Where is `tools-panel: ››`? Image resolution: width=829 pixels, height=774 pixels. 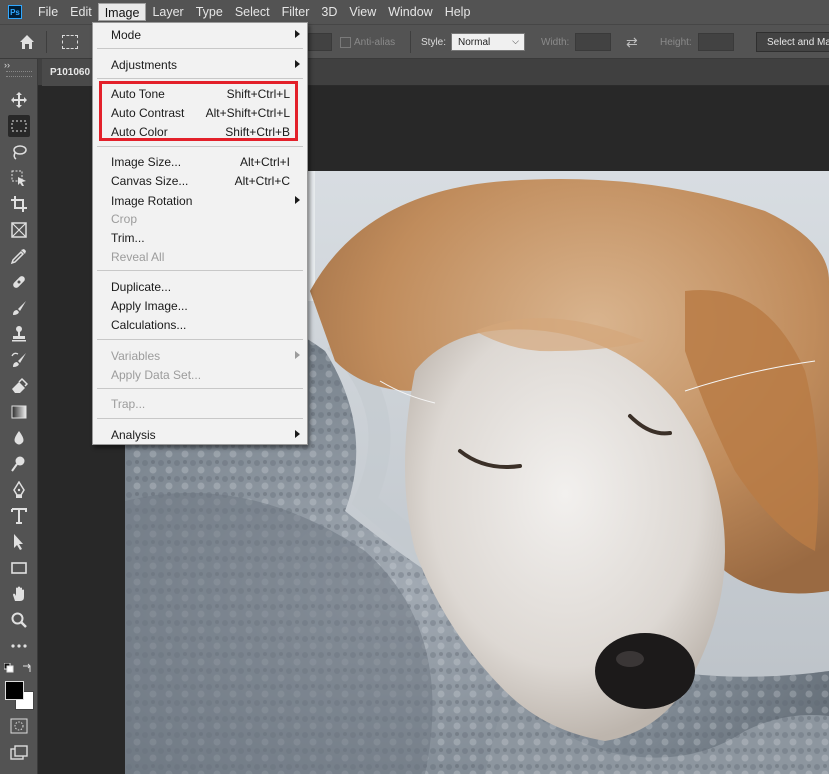 tools-panel: ›› is located at coordinates (19, 416).